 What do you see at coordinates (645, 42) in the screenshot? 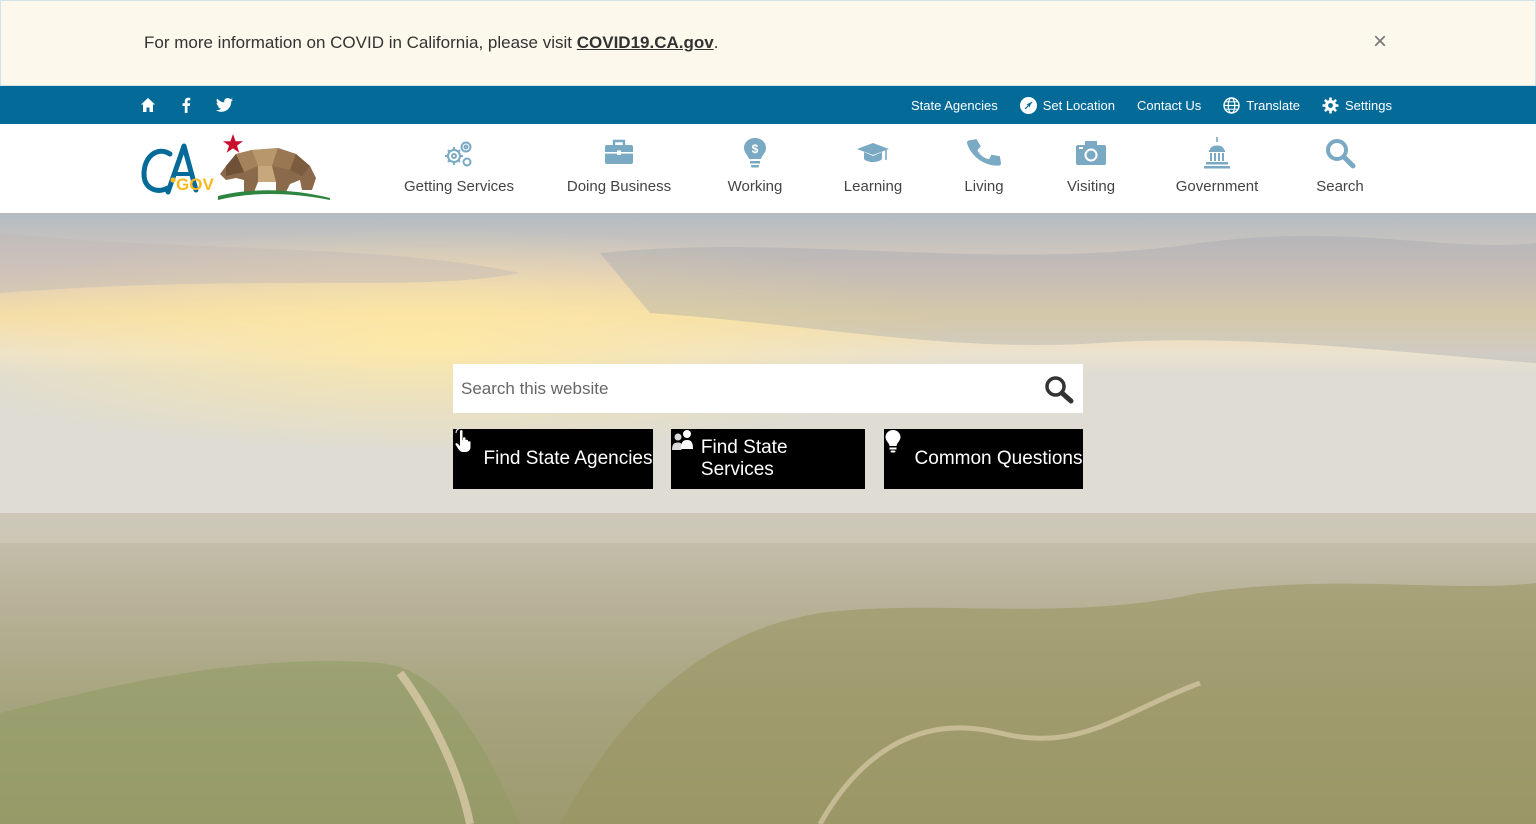
I see `covid-link: COVID19.CA.gov` at bounding box center [645, 42].